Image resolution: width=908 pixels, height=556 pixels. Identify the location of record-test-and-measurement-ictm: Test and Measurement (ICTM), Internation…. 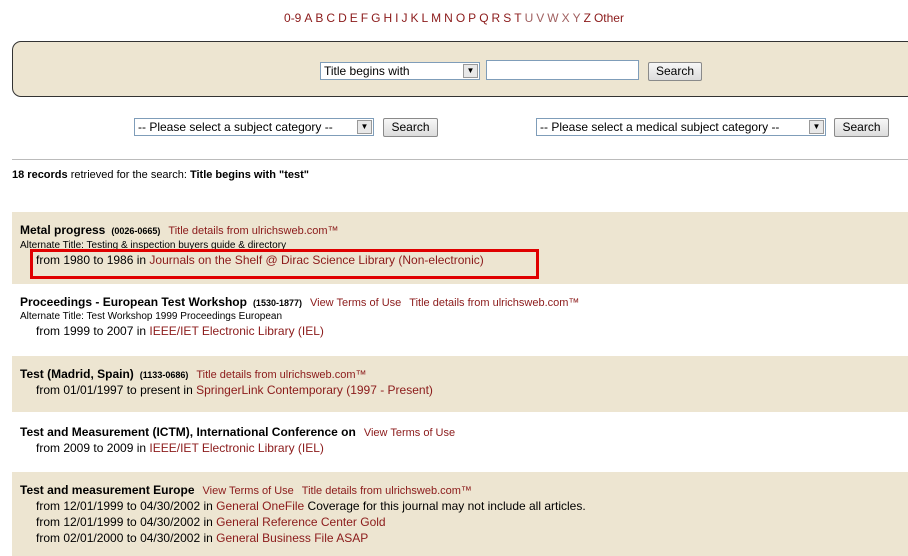
(460, 442).